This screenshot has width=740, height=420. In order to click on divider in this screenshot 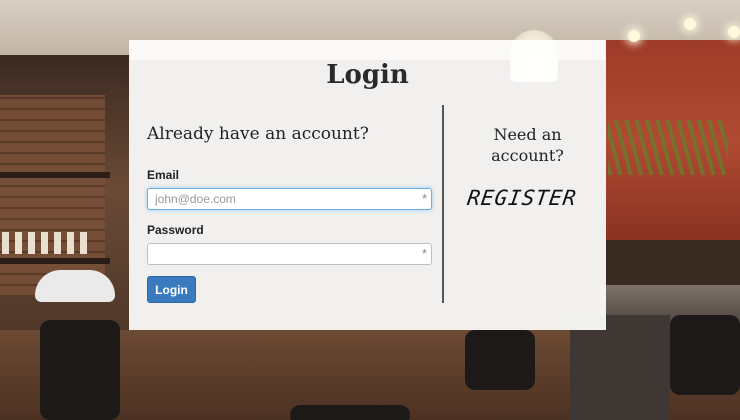, I will do `click(443, 204)`.